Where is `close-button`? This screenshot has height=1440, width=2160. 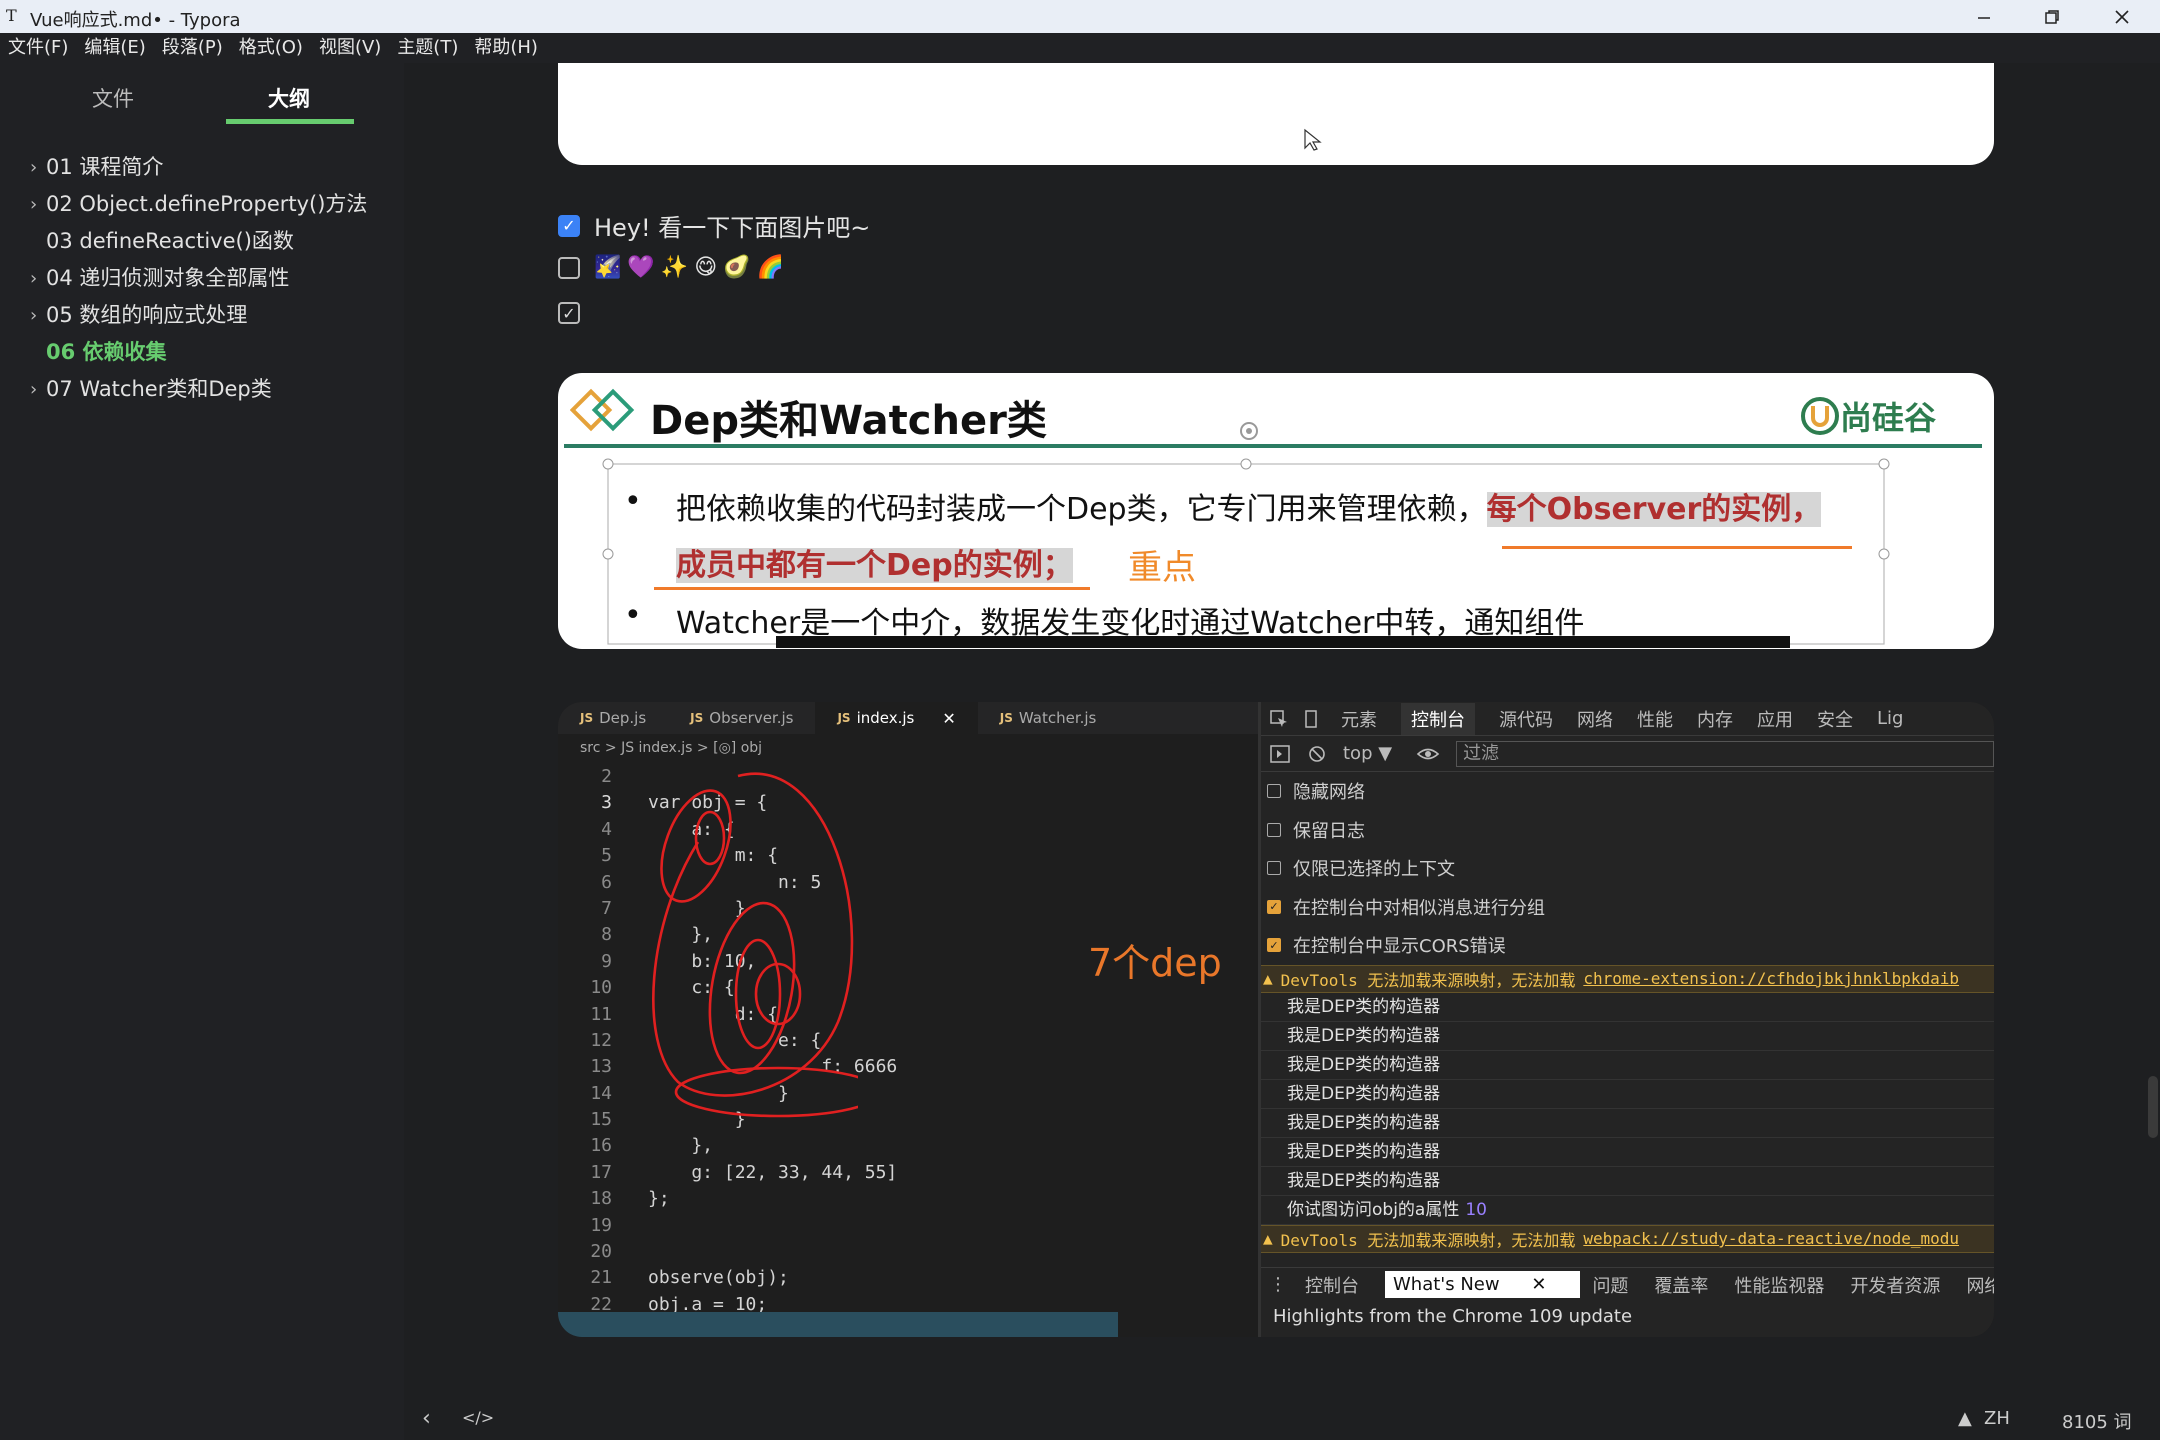 close-button is located at coordinates (2122, 16).